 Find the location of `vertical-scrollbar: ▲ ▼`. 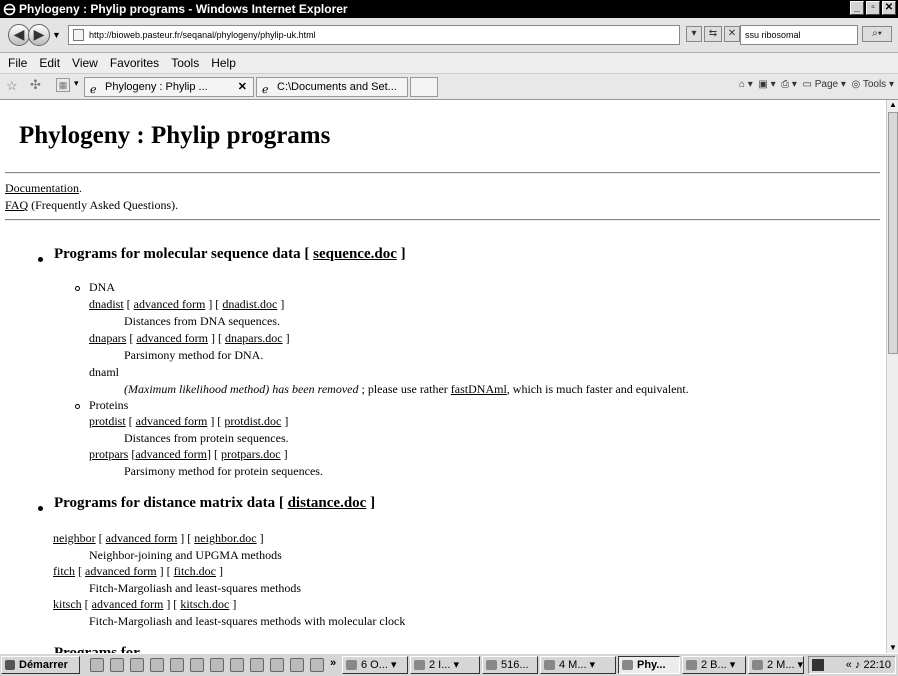

vertical-scrollbar: ▲ ▼ is located at coordinates (892, 376).